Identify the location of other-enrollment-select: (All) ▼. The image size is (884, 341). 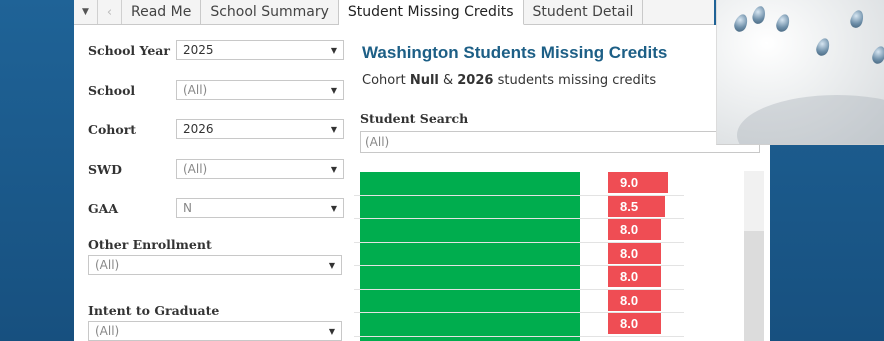
(215, 265).